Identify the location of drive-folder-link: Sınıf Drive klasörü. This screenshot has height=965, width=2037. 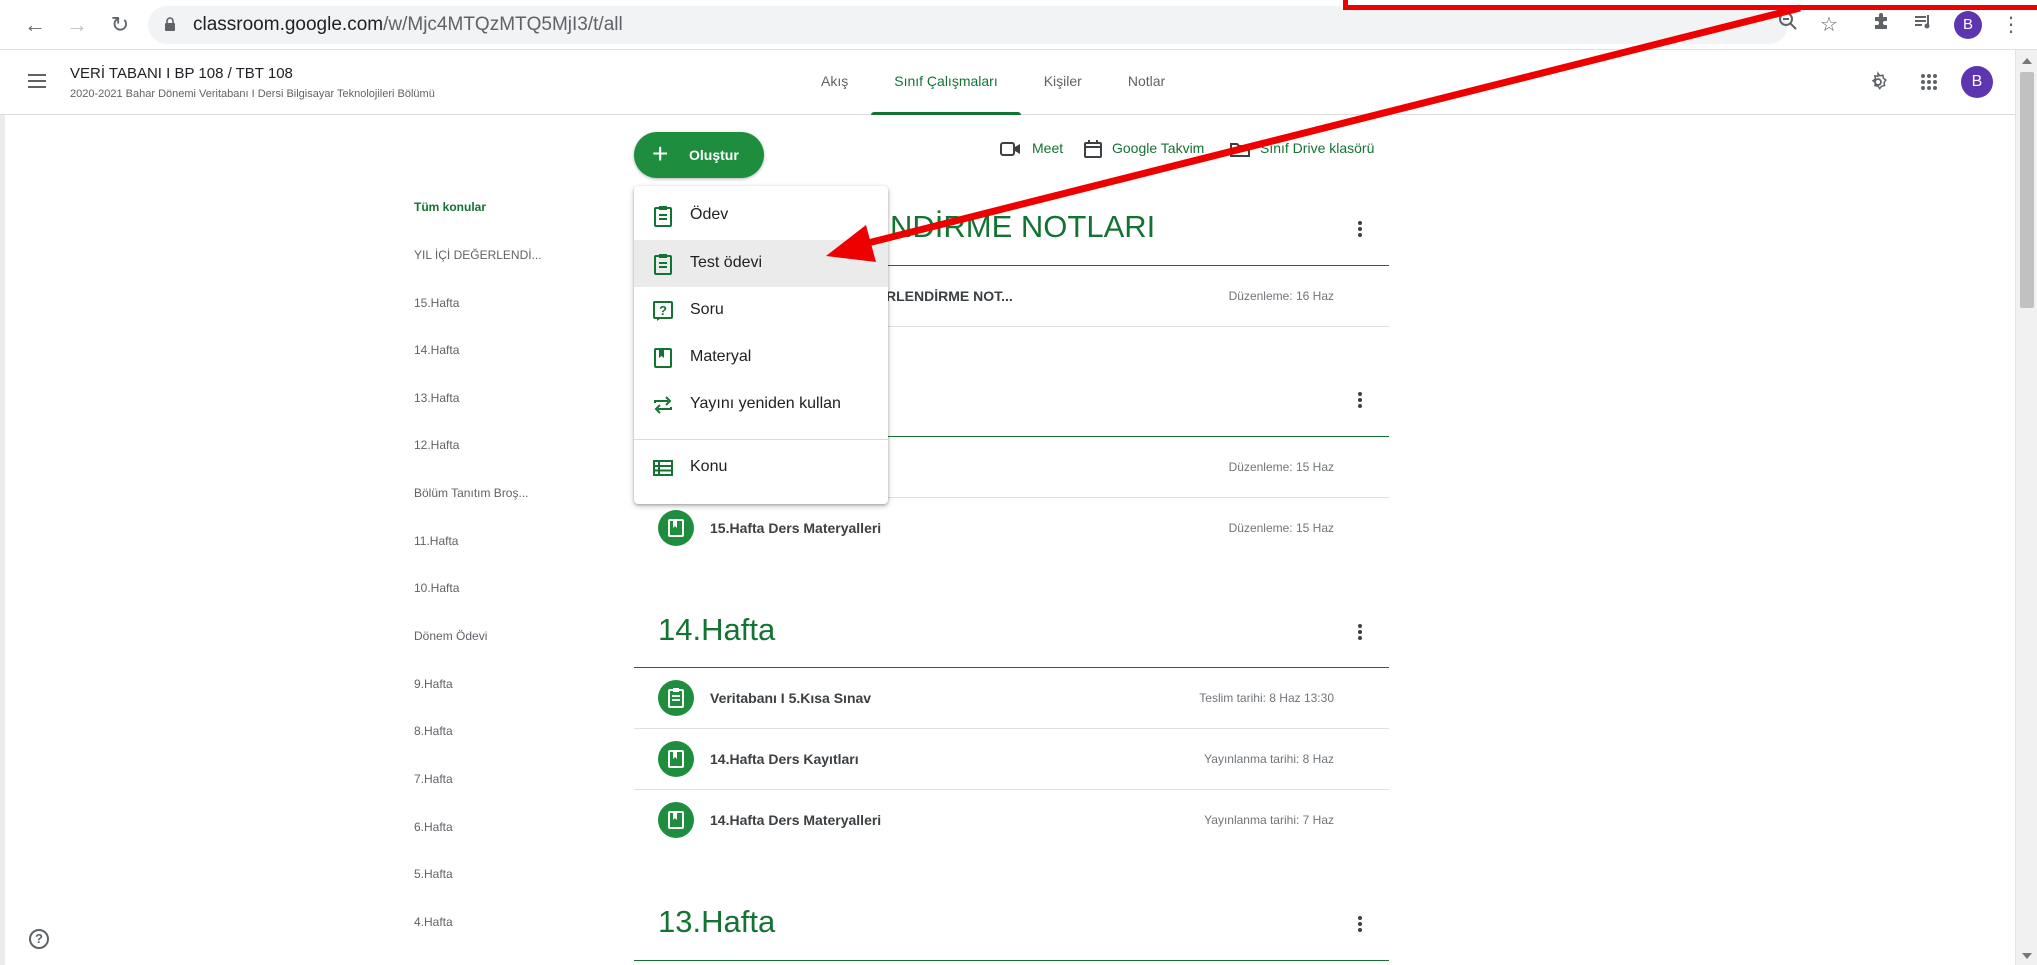
(1302, 149).